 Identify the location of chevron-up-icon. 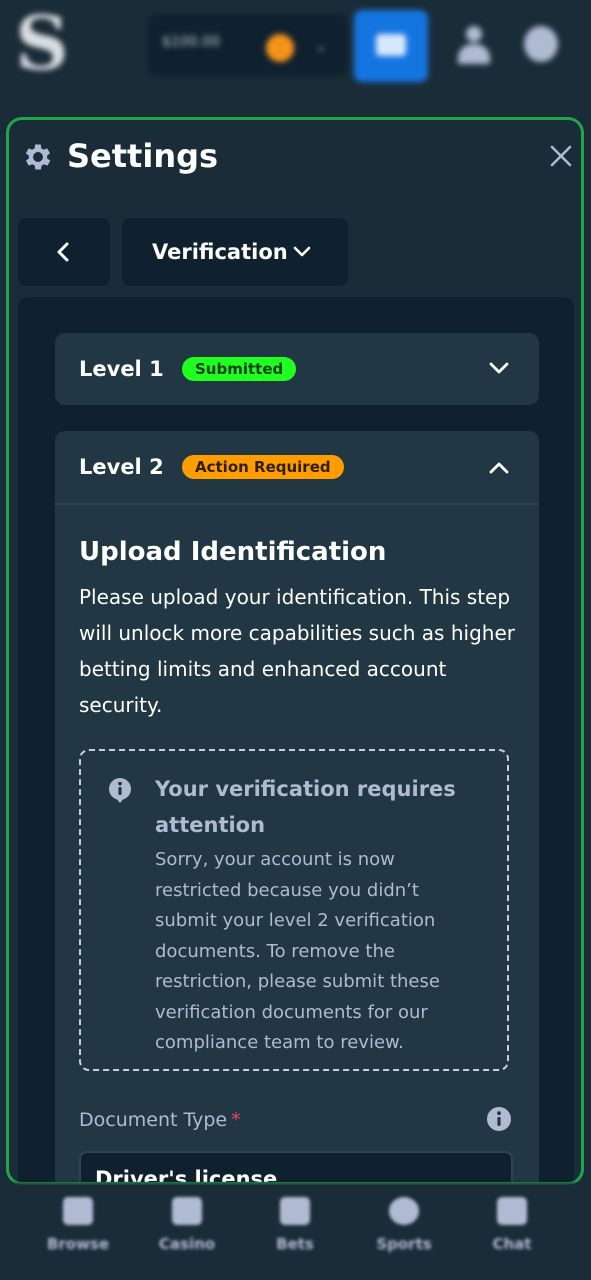
(499, 467).